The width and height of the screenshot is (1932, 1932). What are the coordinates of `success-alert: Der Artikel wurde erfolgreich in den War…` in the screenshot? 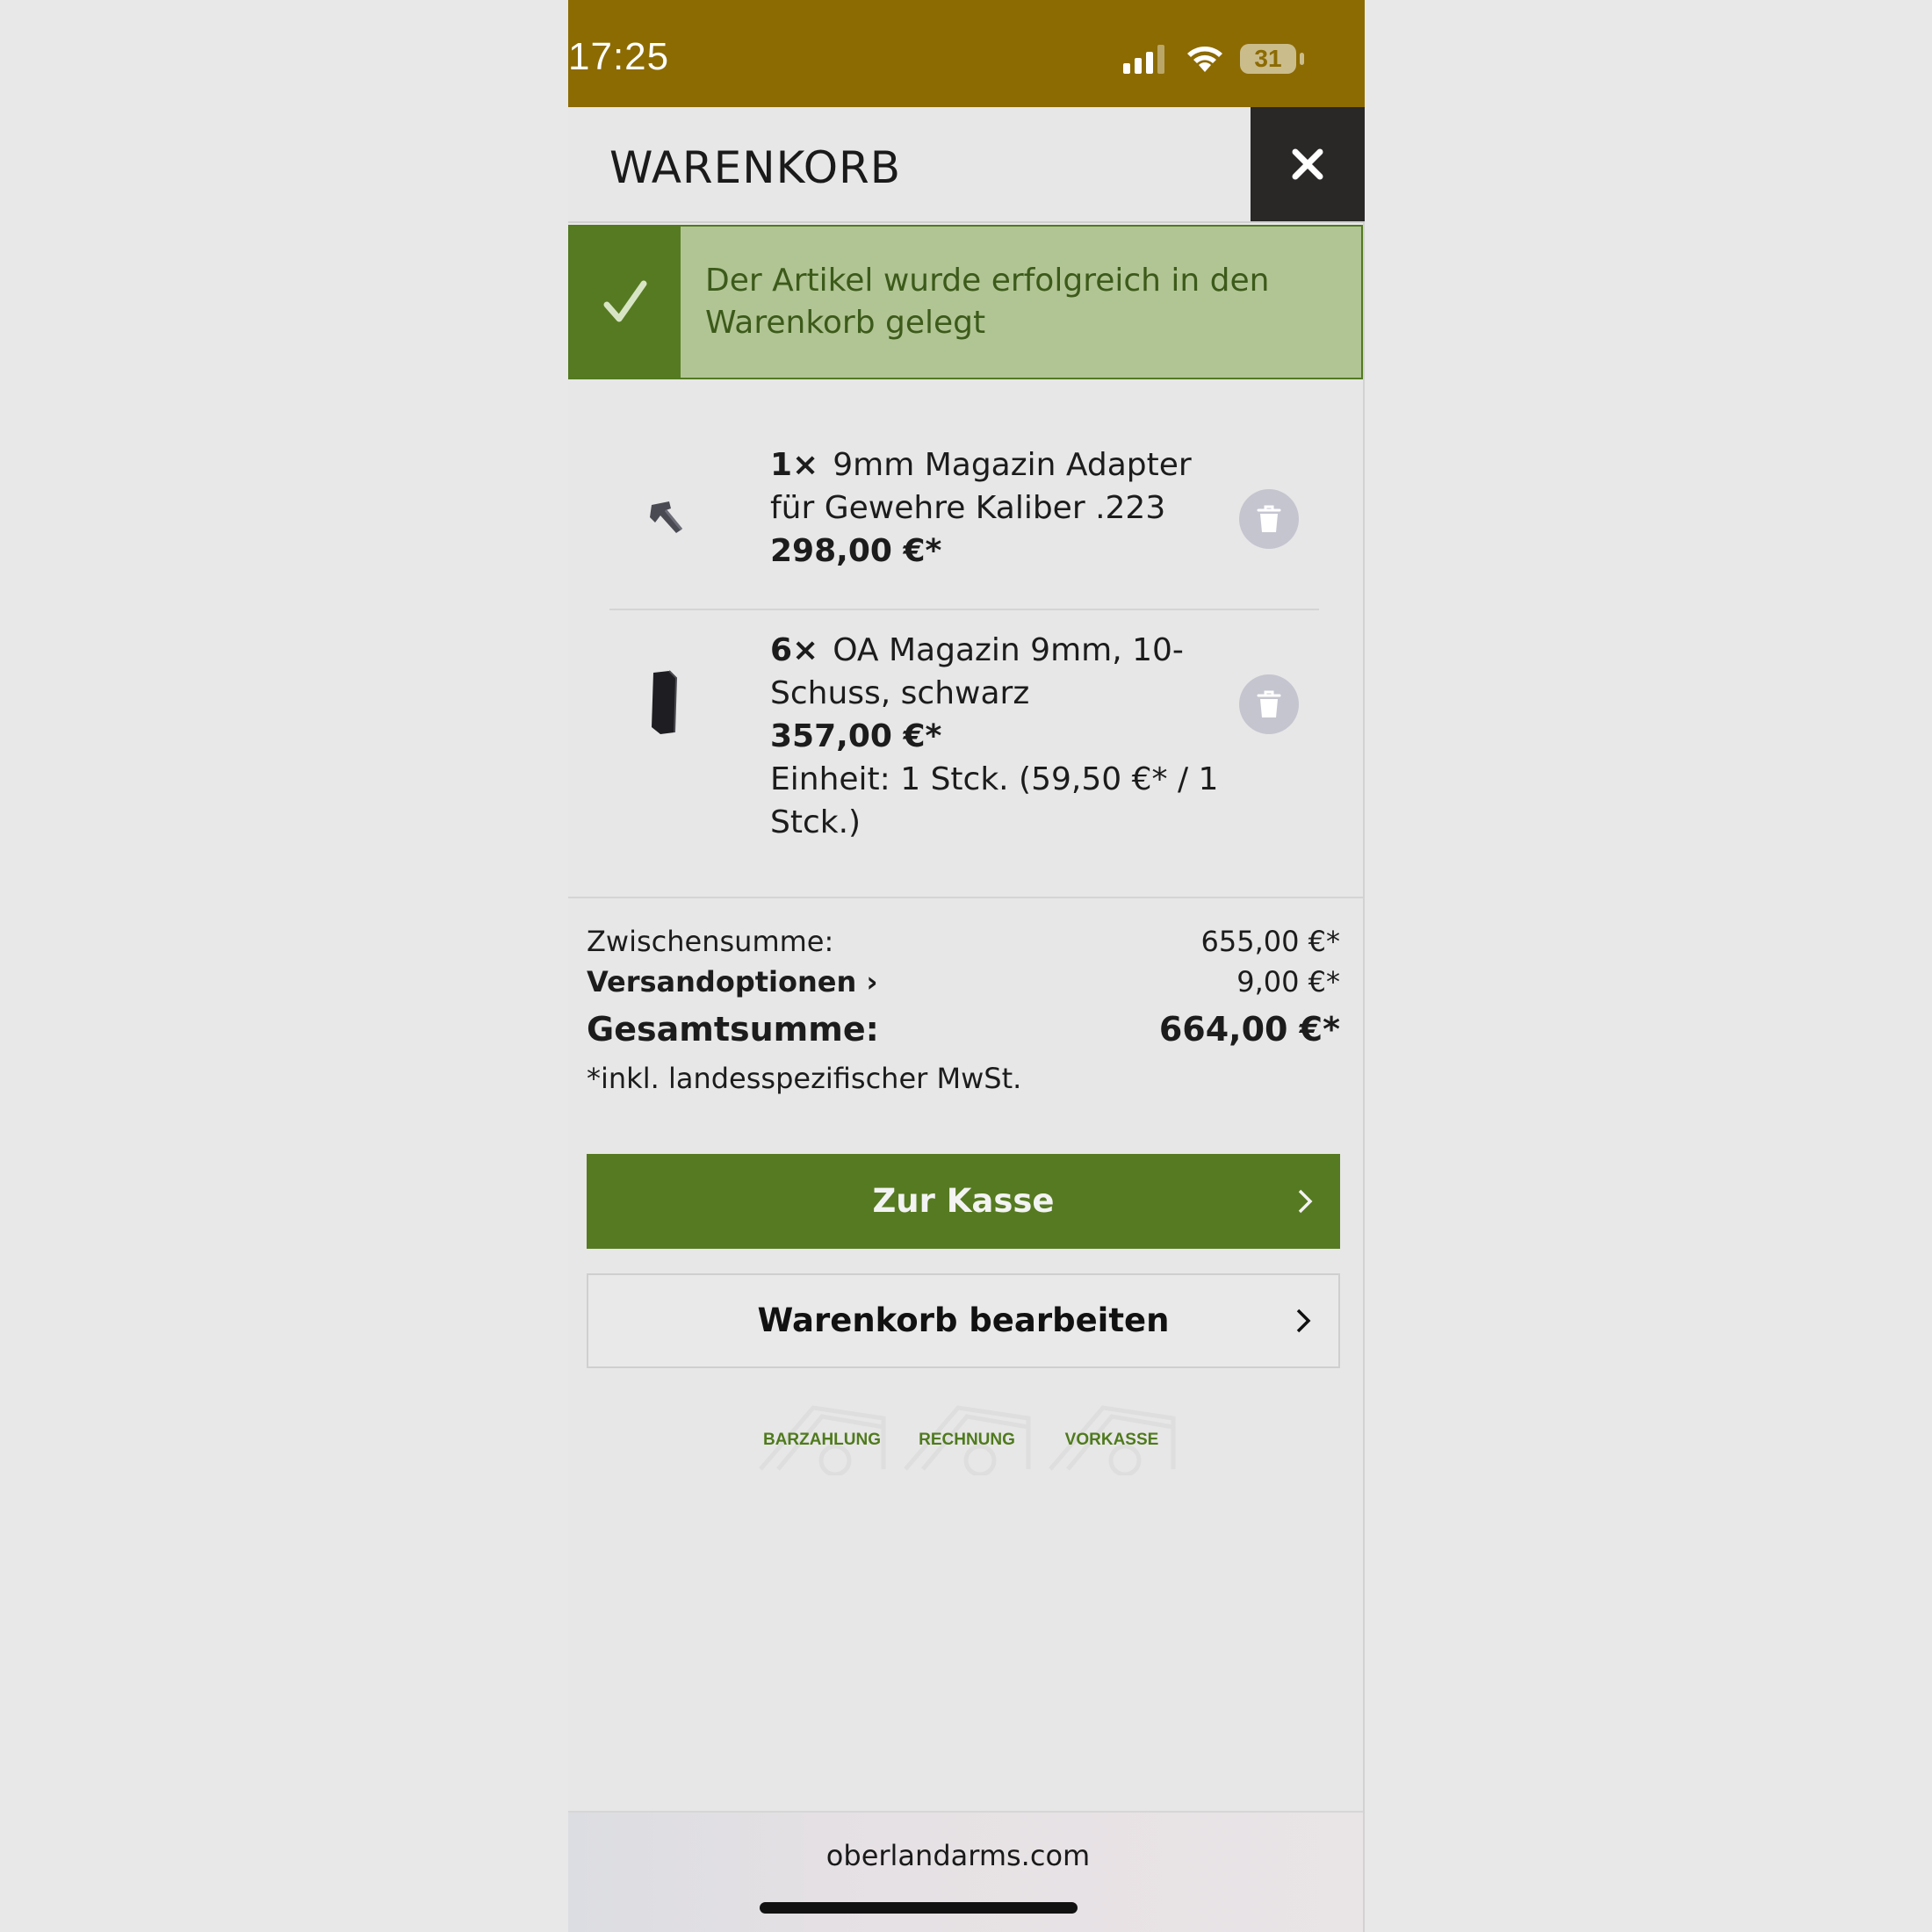 It's located at (965, 302).